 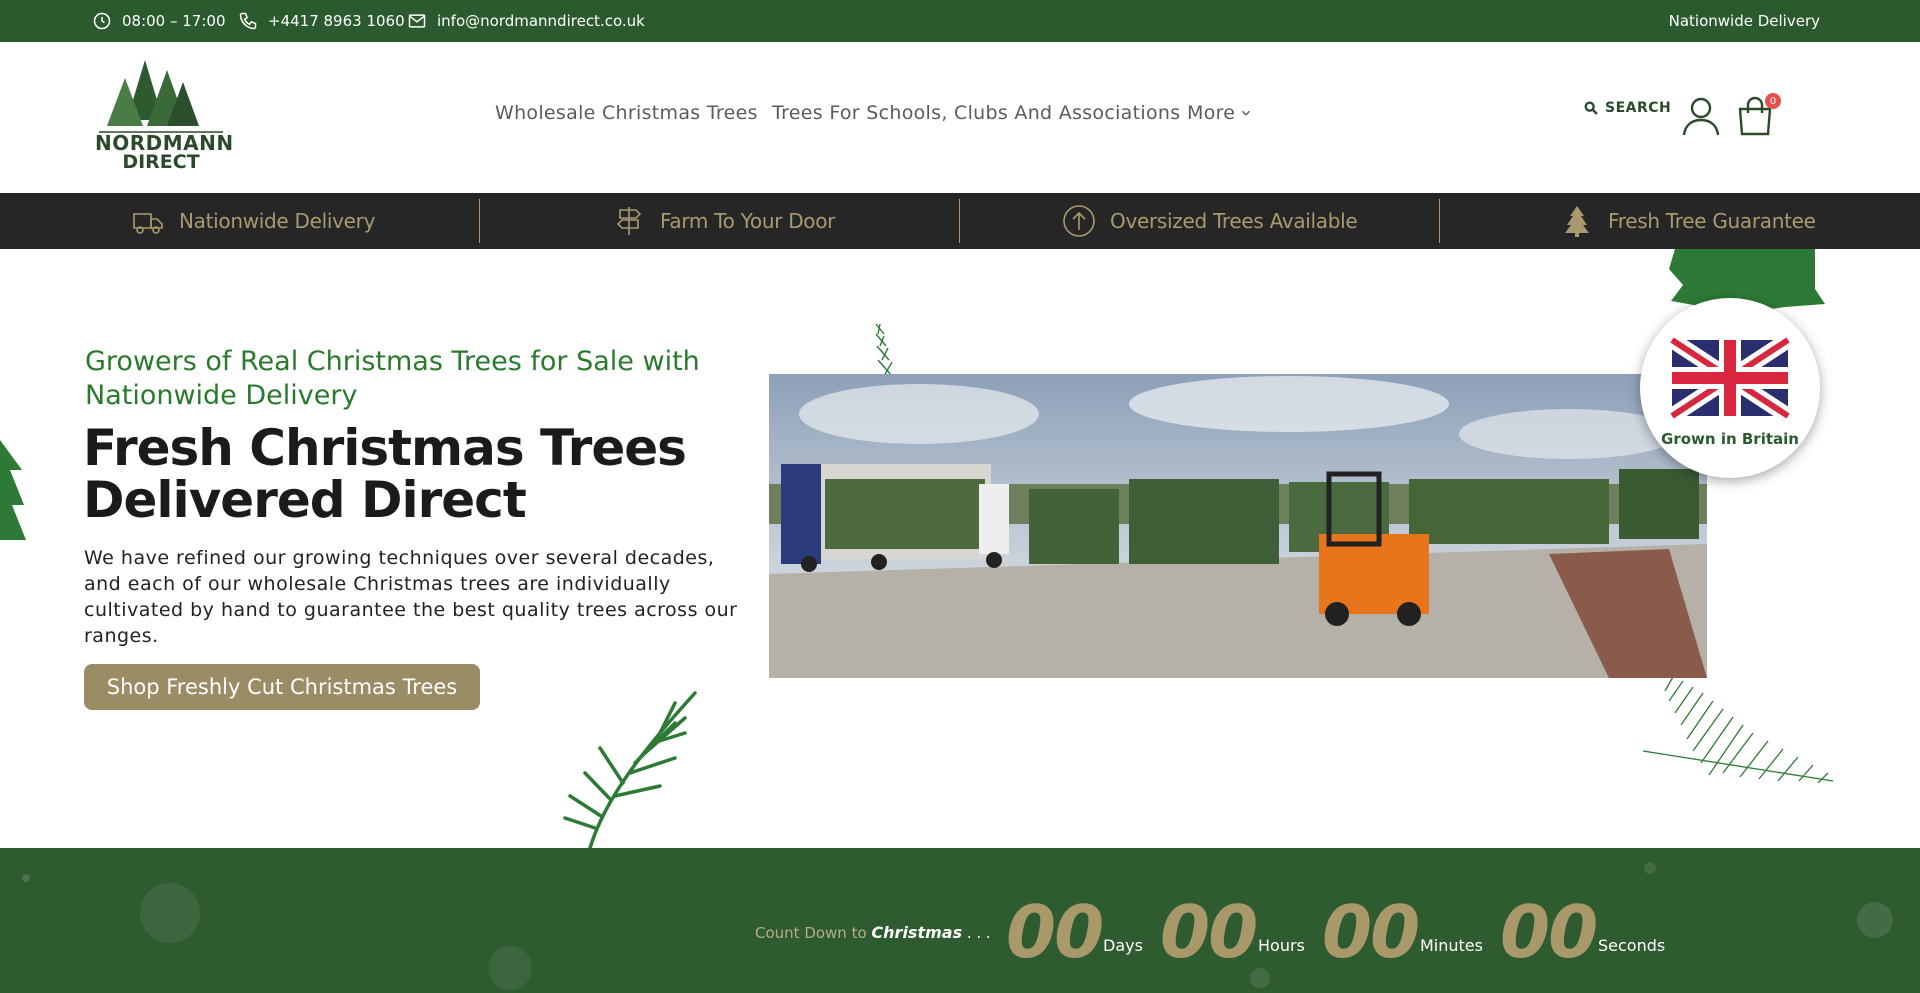 What do you see at coordinates (282, 687) in the screenshot?
I see `shop-trees-button: Shop Freshly Cut Christmas Trees` at bounding box center [282, 687].